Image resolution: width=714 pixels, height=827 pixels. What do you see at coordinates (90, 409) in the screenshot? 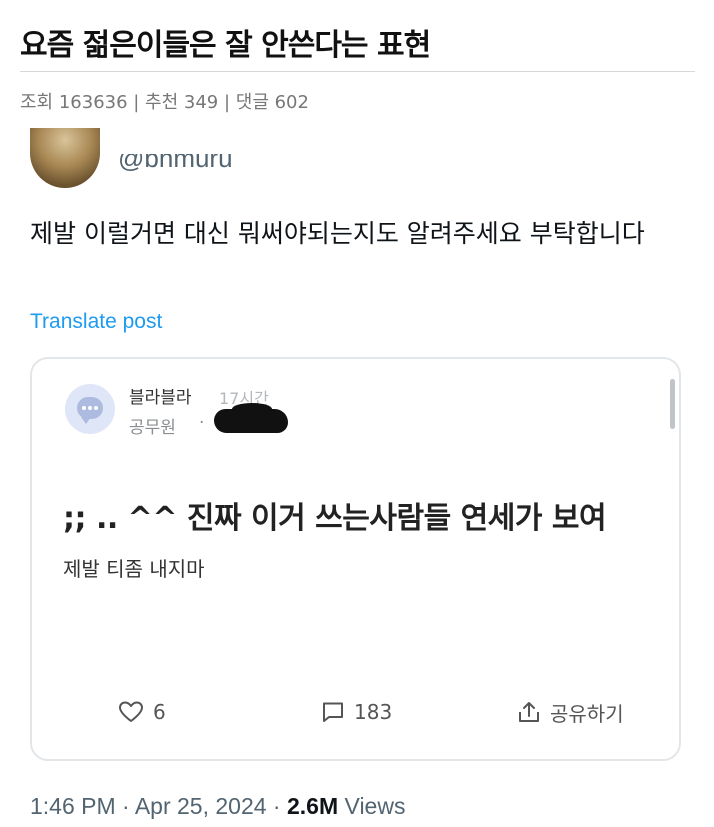
I see `chat-bubble-icon` at bounding box center [90, 409].